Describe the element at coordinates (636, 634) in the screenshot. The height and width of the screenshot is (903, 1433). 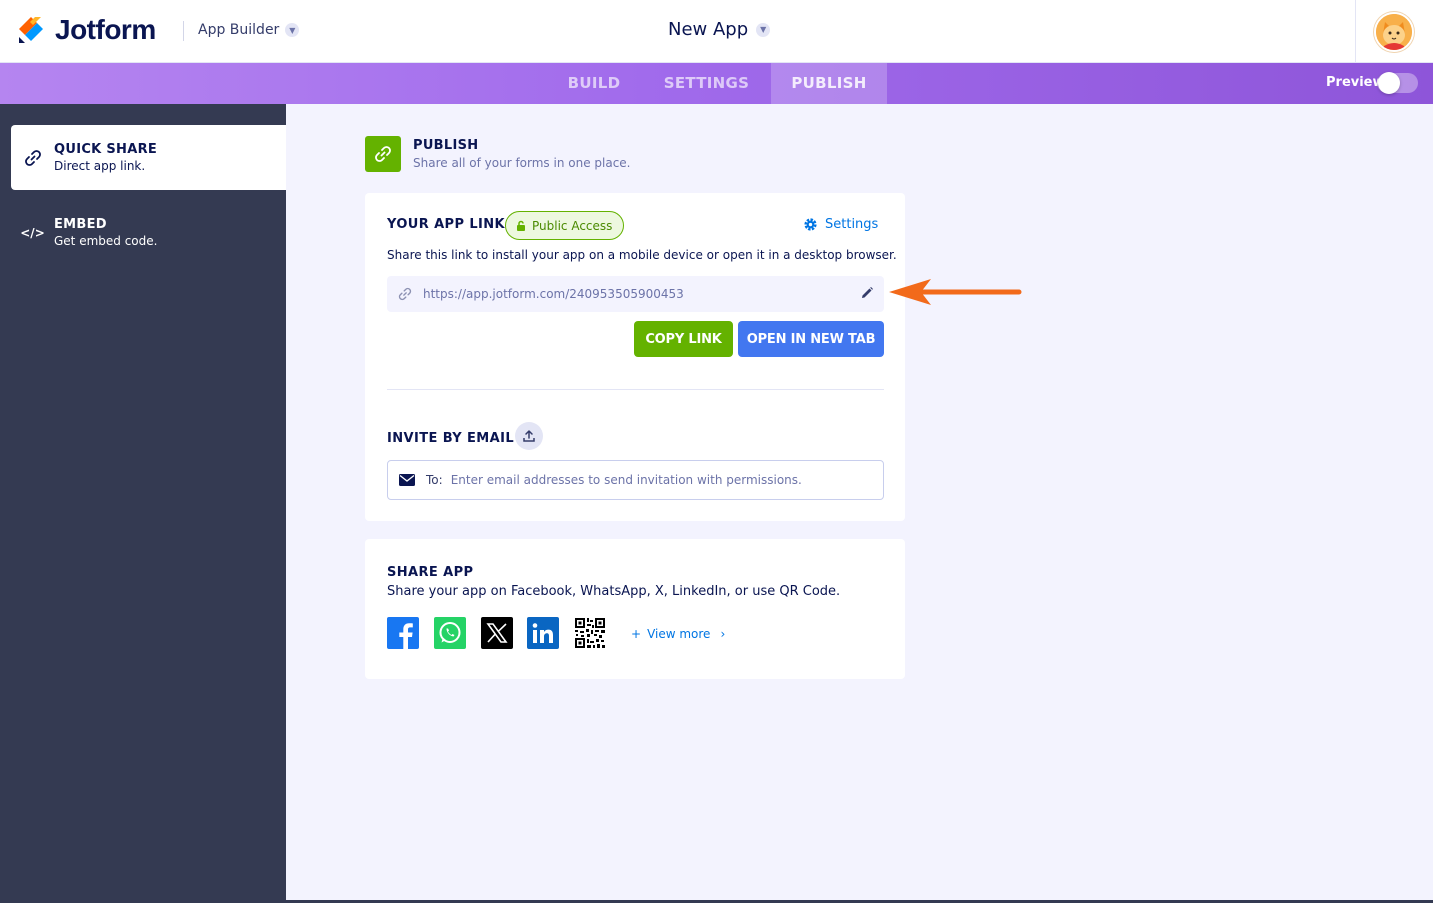
I see `plus-icon: +` at that location.